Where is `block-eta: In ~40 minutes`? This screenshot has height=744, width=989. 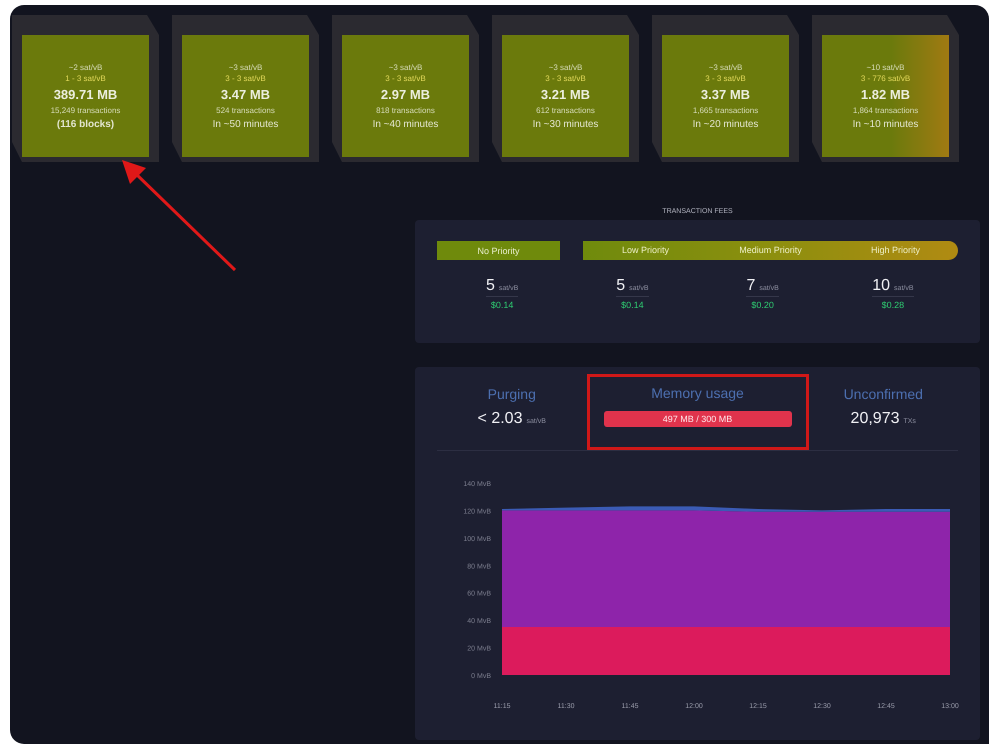
block-eta: In ~40 minutes is located at coordinates (405, 124).